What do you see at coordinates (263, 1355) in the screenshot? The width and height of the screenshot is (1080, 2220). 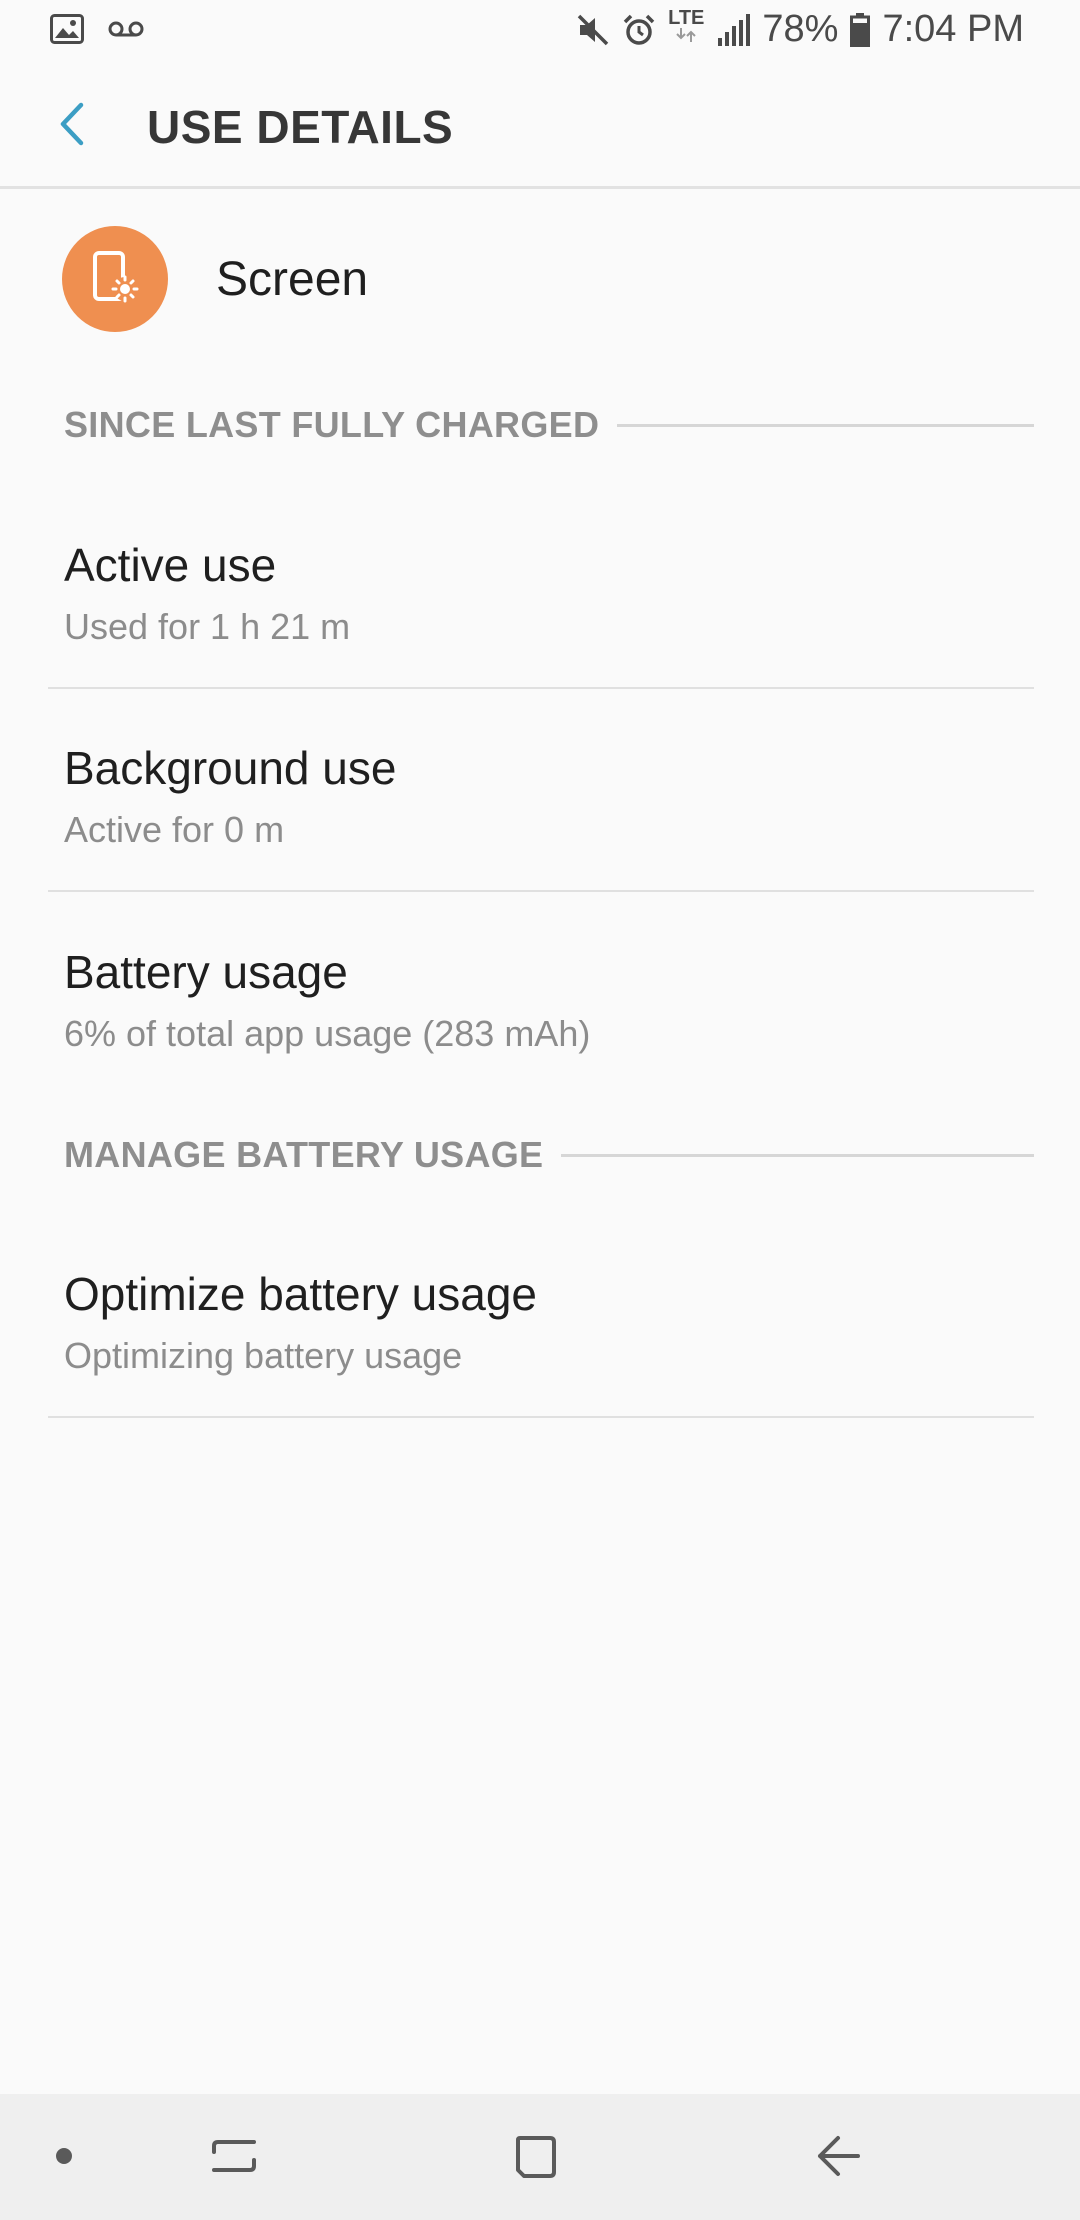 I see `list-item-subtitle: Optimizing battery usage` at bounding box center [263, 1355].